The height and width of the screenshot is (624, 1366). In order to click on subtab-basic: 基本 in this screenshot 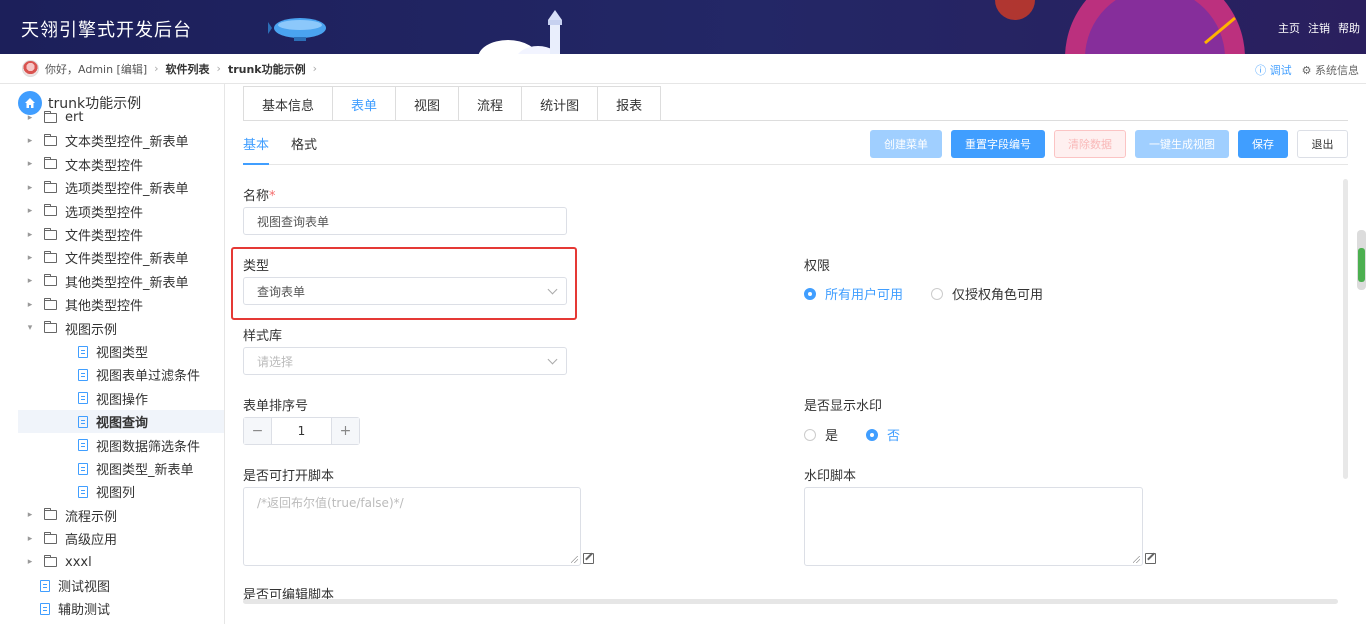, I will do `click(256, 148)`.